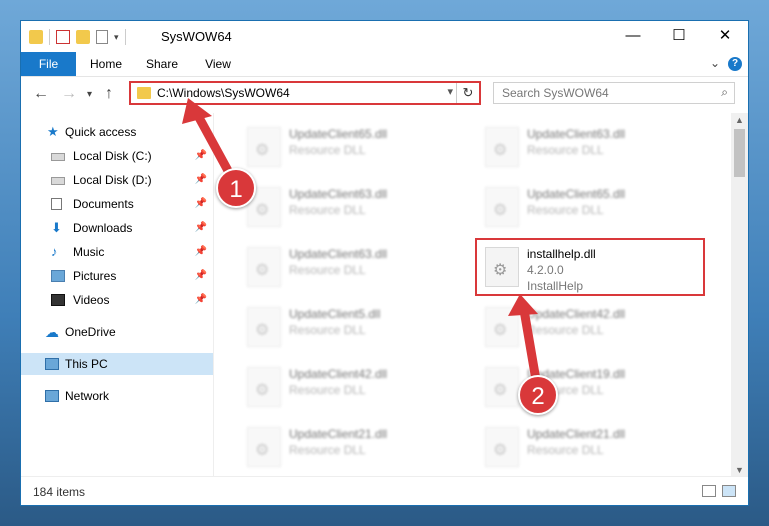  Describe the element at coordinates (102, 37) in the screenshot. I see `customize-toolbar-icon` at that location.